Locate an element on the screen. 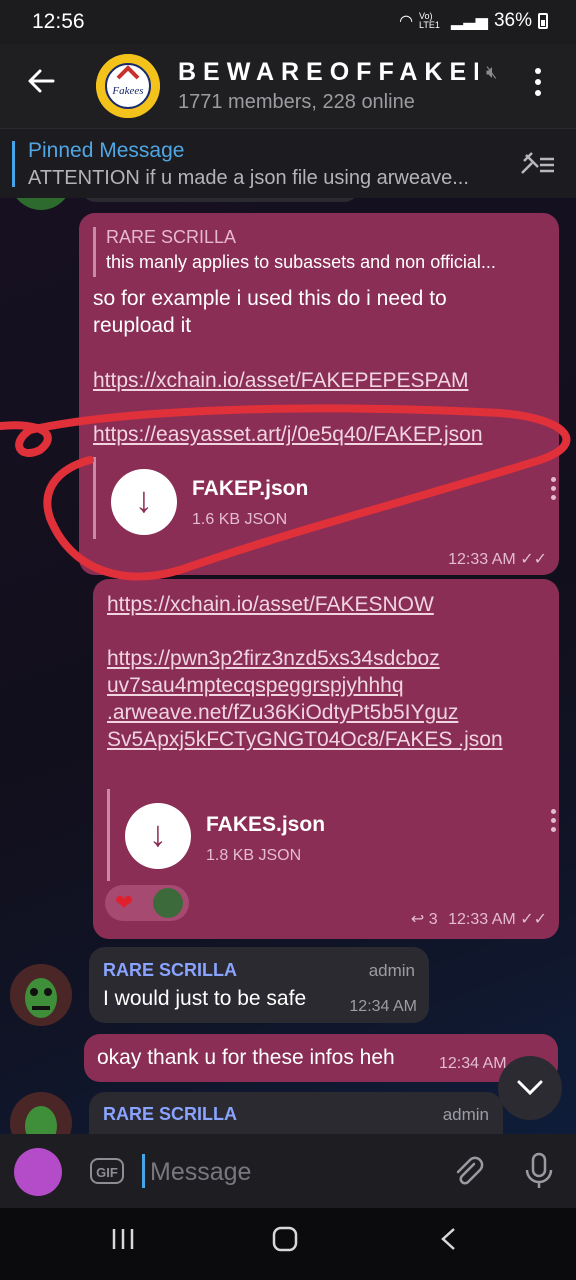 The image size is (576, 1280). more-options-icon is located at coordinates (538, 86).